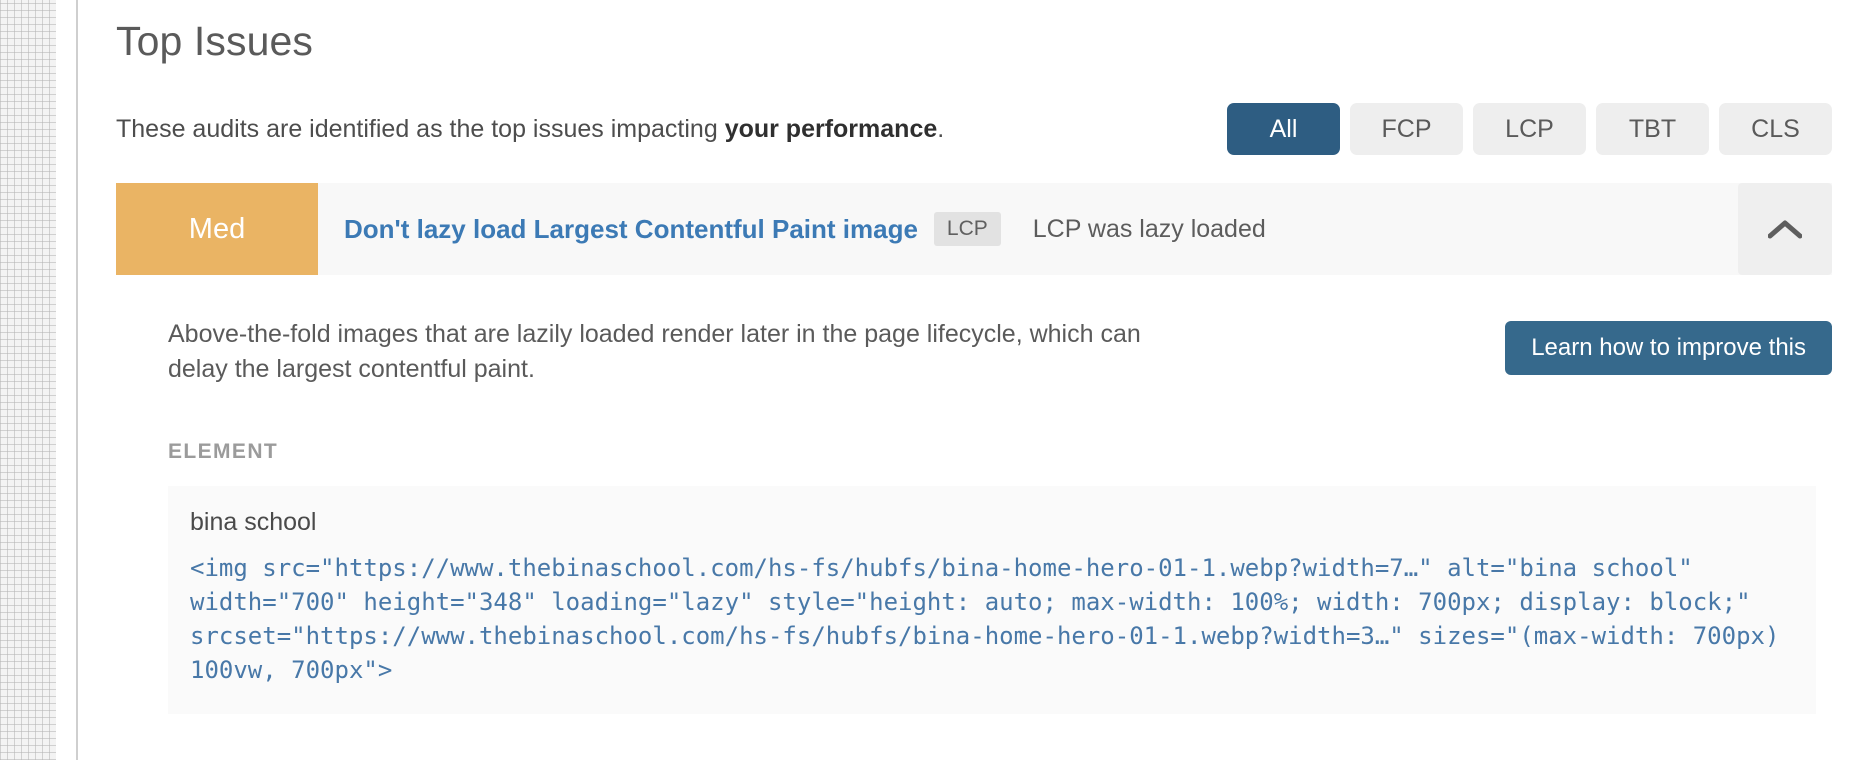  What do you see at coordinates (1668, 348) in the screenshot?
I see `learn-how-to-improve-button: Learn how to improve this` at bounding box center [1668, 348].